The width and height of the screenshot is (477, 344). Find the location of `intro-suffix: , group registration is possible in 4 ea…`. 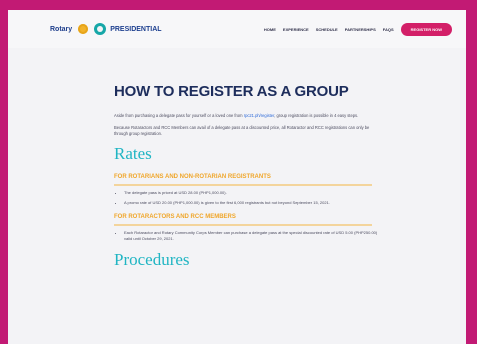

intro-suffix: , group registration is possible in 4 ea… is located at coordinates (316, 115).